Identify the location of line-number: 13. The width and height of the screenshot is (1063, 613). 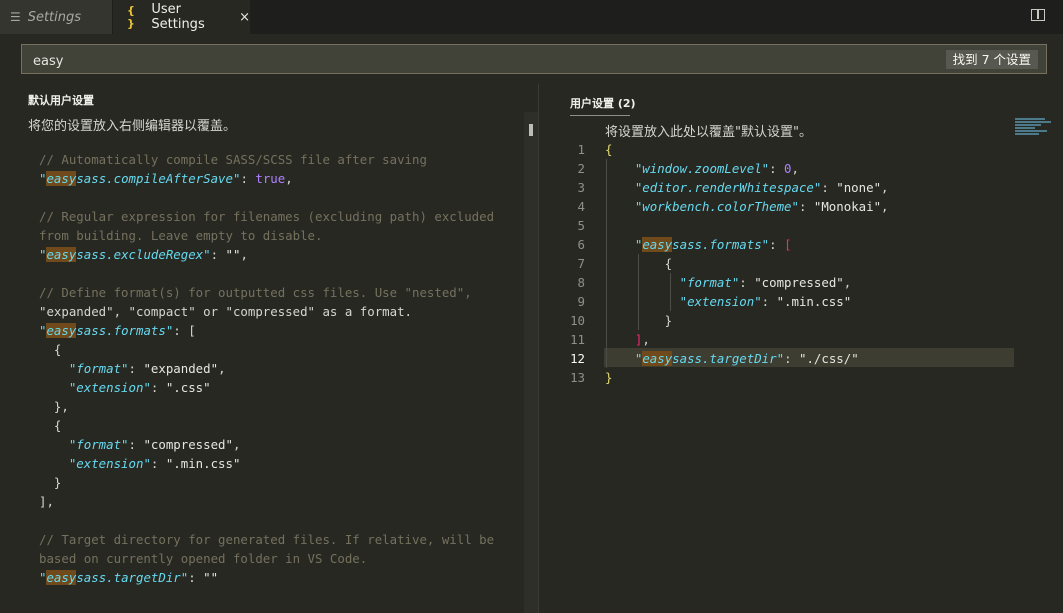
(577, 377).